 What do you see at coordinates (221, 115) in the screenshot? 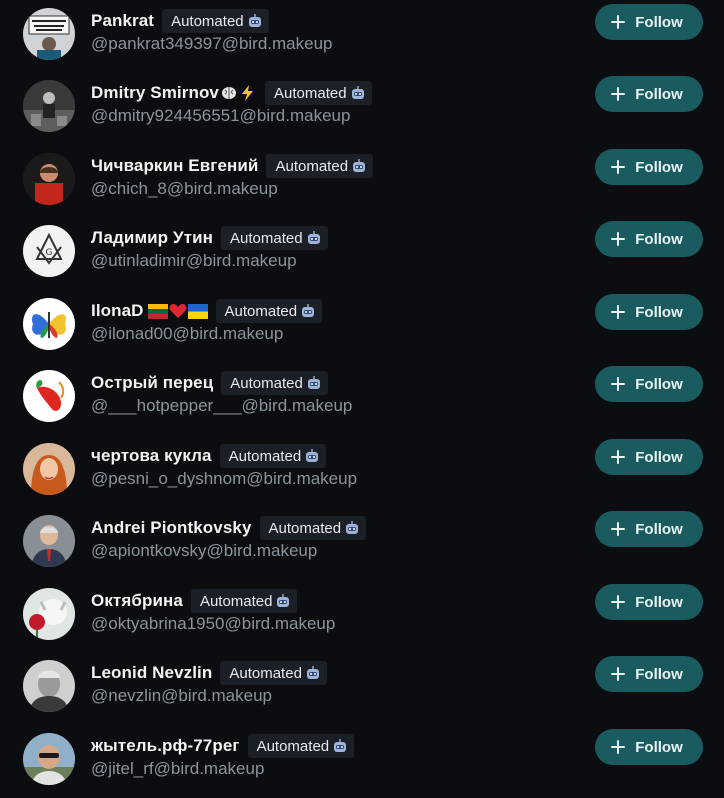
I see `account-handle: @dmitry924456551@bird.makeup` at bounding box center [221, 115].